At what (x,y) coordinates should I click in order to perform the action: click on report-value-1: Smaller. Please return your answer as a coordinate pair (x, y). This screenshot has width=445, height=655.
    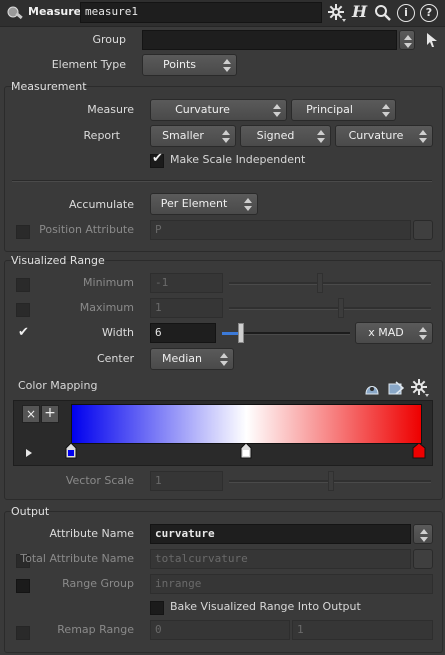
    Looking at the image, I should click on (183, 135).